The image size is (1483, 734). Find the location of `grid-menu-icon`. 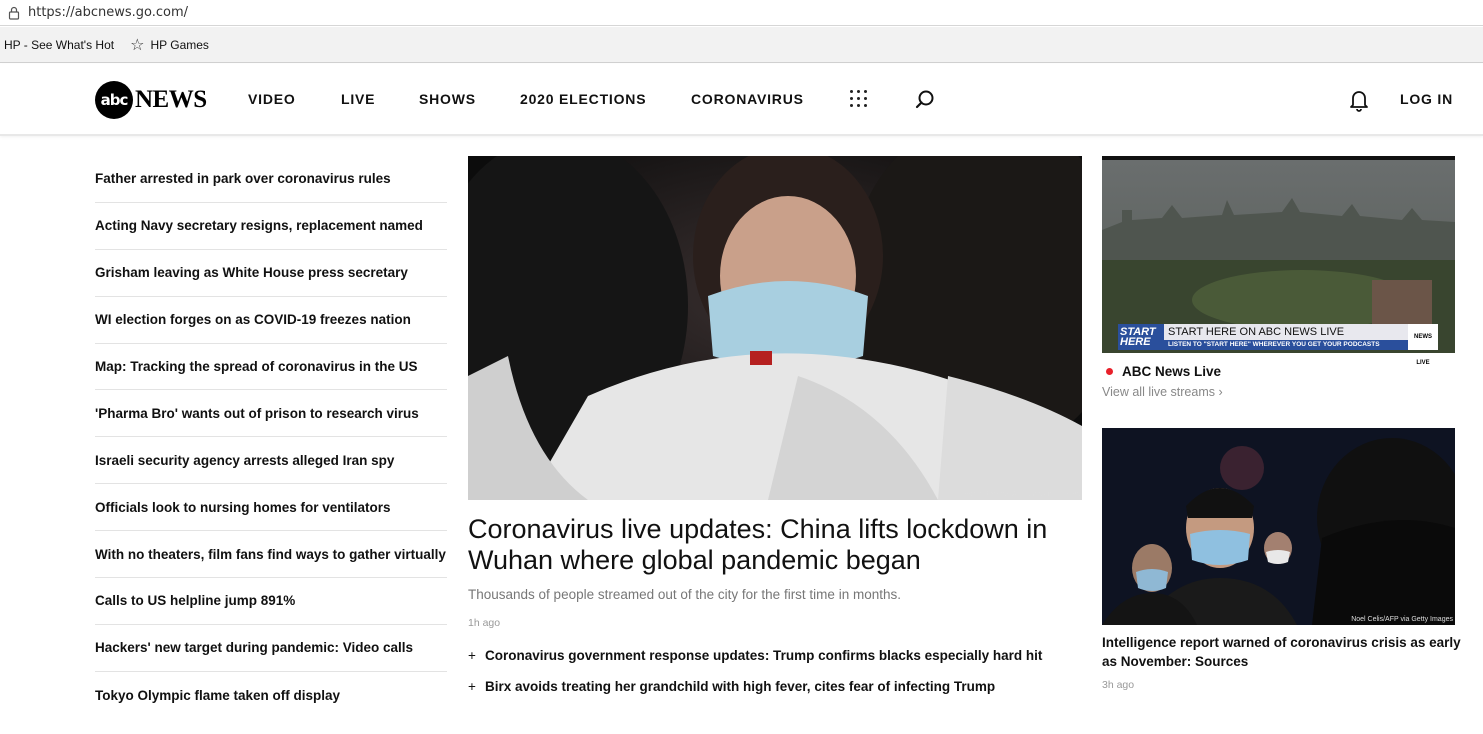

grid-menu-icon is located at coordinates (859, 99).